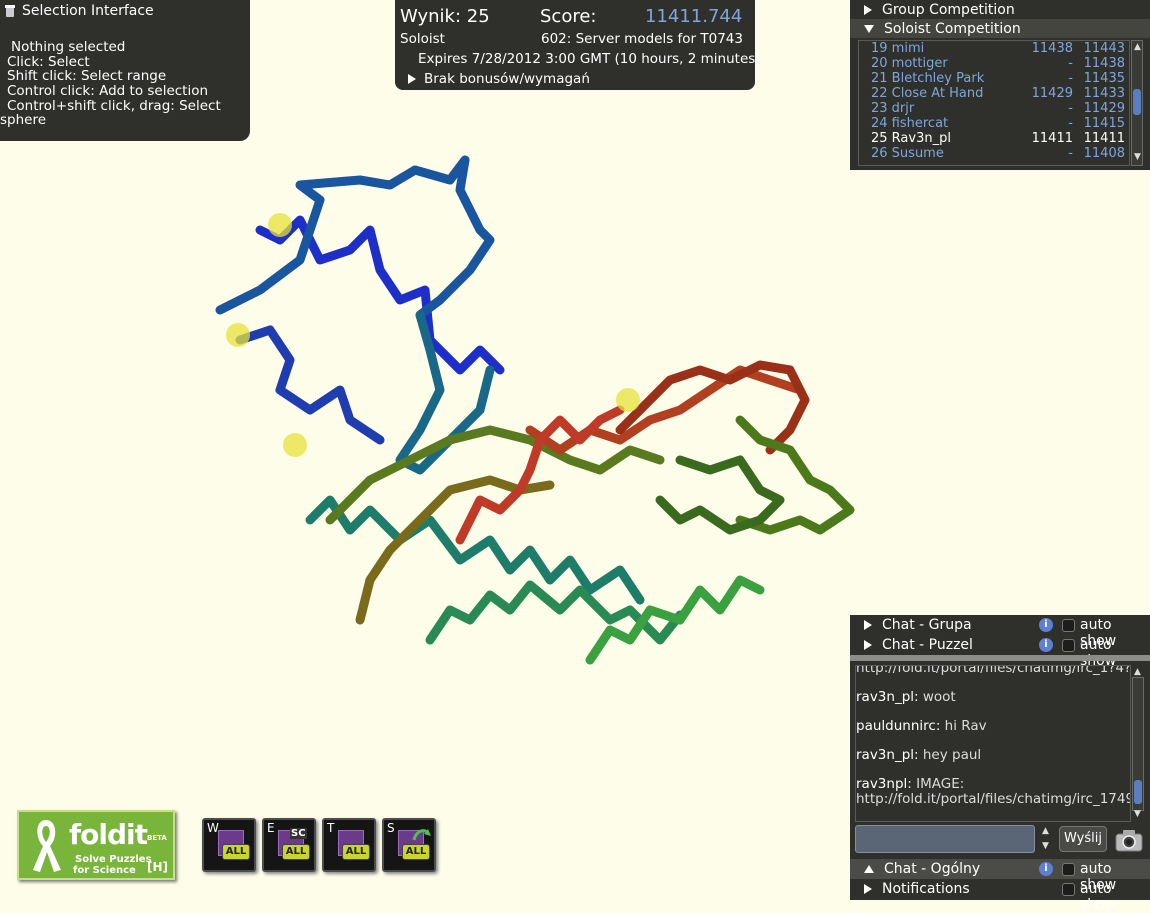 The image size is (1150, 913). Describe the element at coordinates (298, 833) in the screenshot. I see `sc-label: SC` at that location.